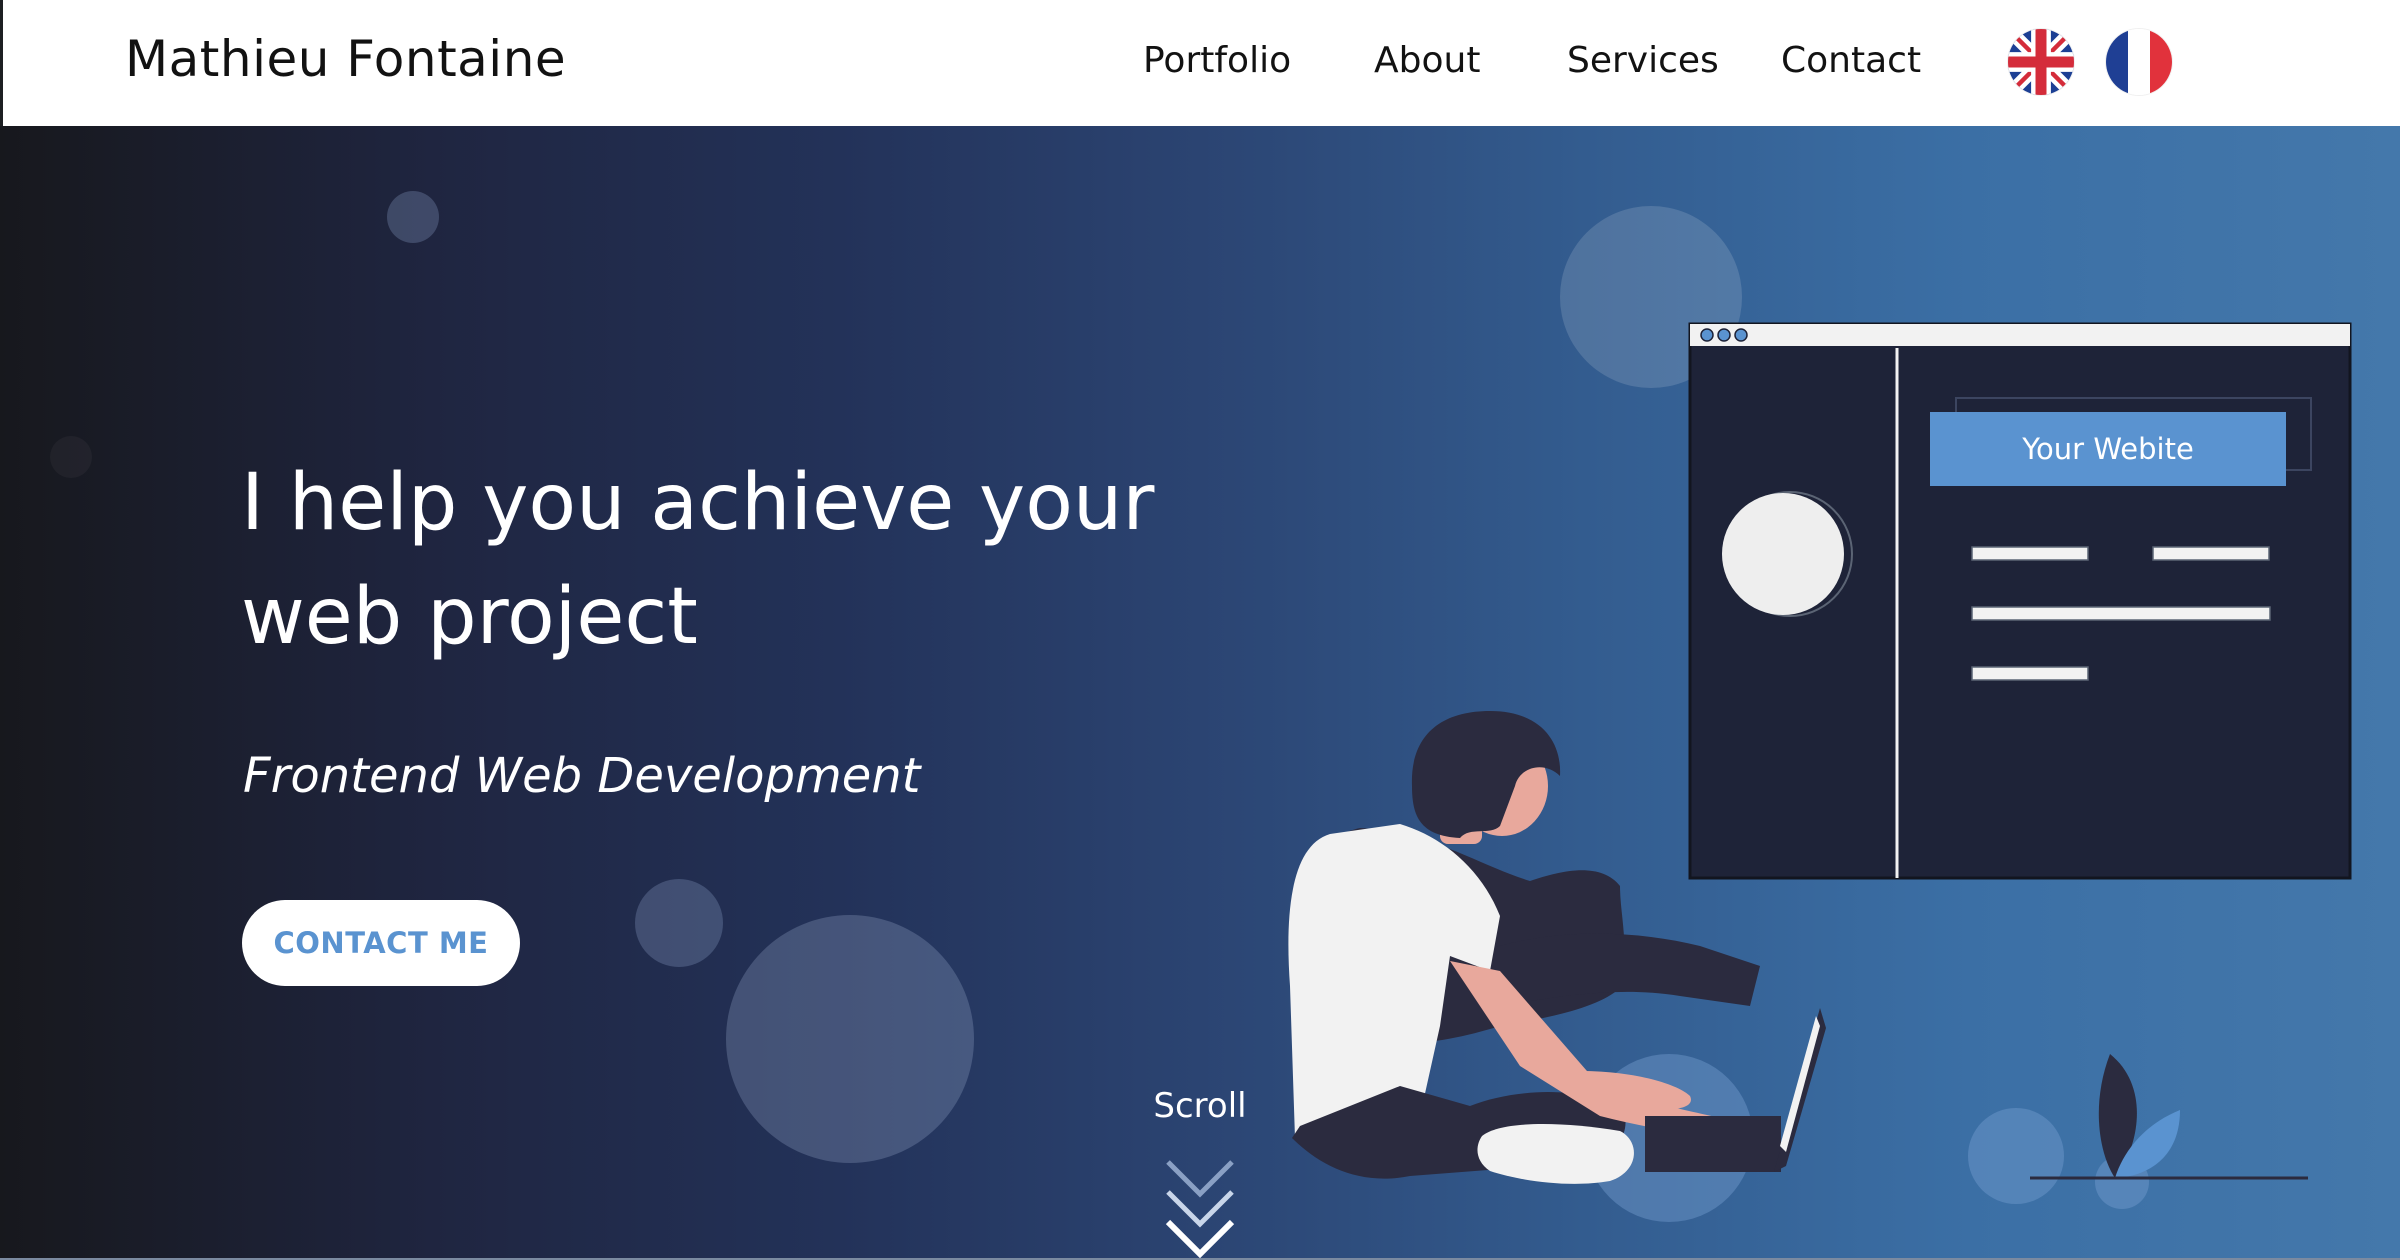 This screenshot has height=1260, width=2400. I want to click on nav-link-services: Services, so click(1643, 60).